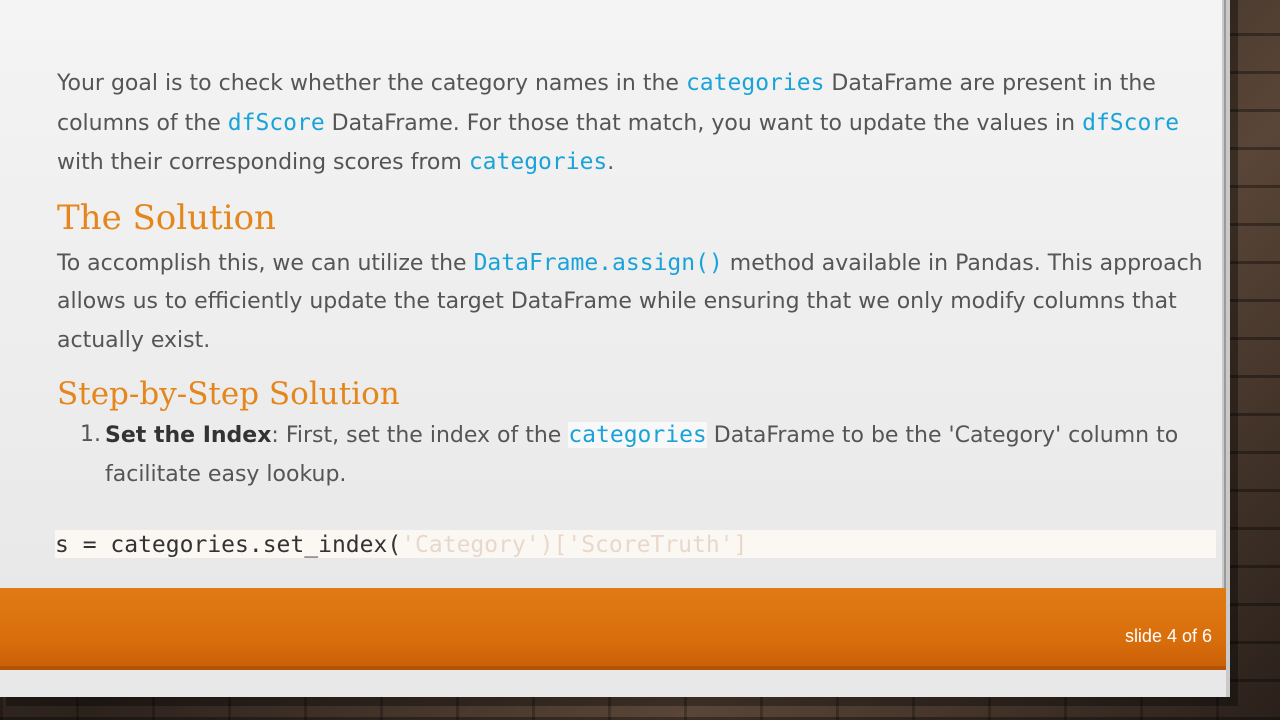 The image size is (1280, 720). What do you see at coordinates (90, 434) in the screenshot?
I see `list-number: 1.` at bounding box center [90, 434].